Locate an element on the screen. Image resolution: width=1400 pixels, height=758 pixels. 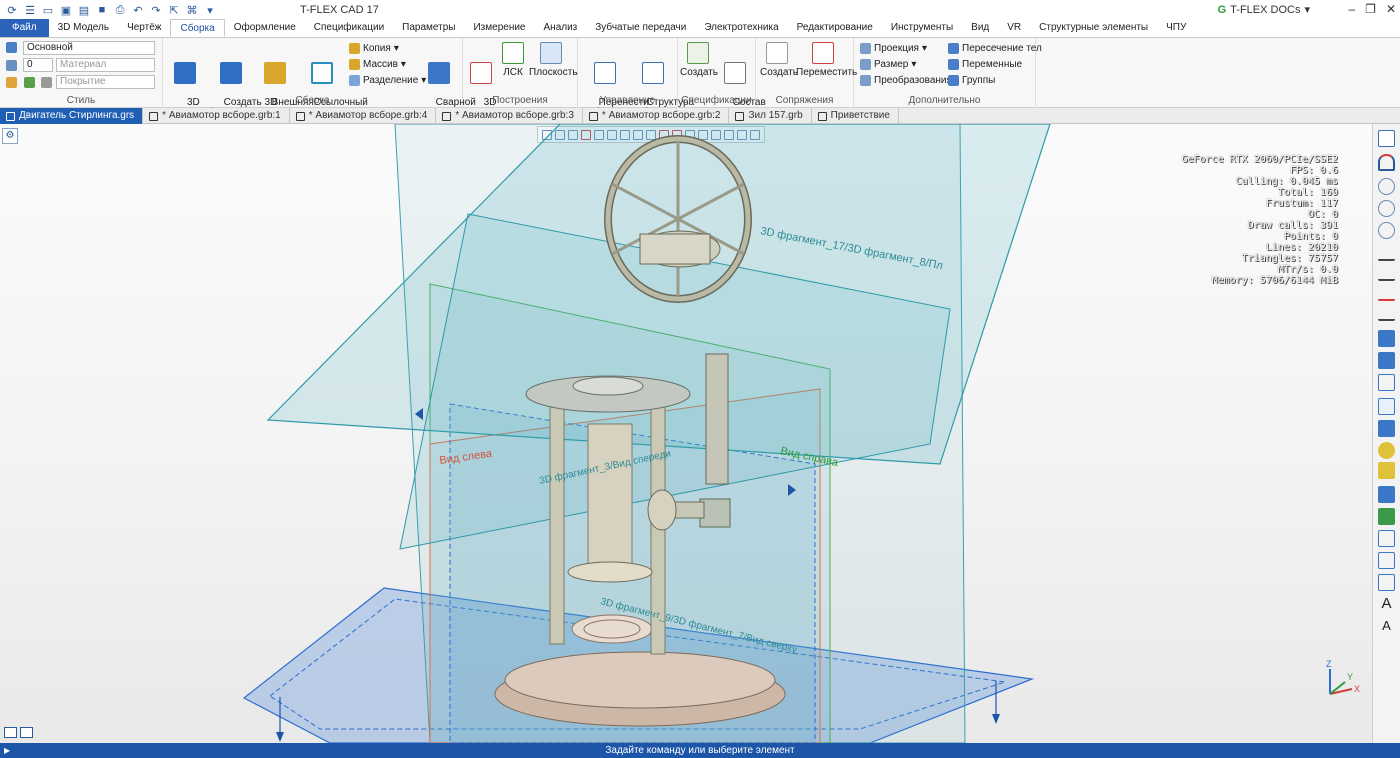
mate-move-button: Переместить is located at coordinates (826, 60).